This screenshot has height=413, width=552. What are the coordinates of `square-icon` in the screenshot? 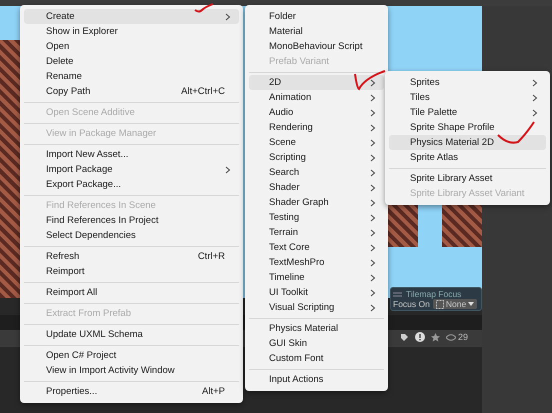 It's located at (440, 304).